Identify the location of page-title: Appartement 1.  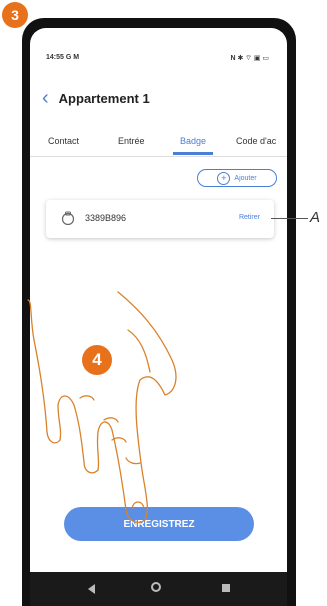
(104, 98).